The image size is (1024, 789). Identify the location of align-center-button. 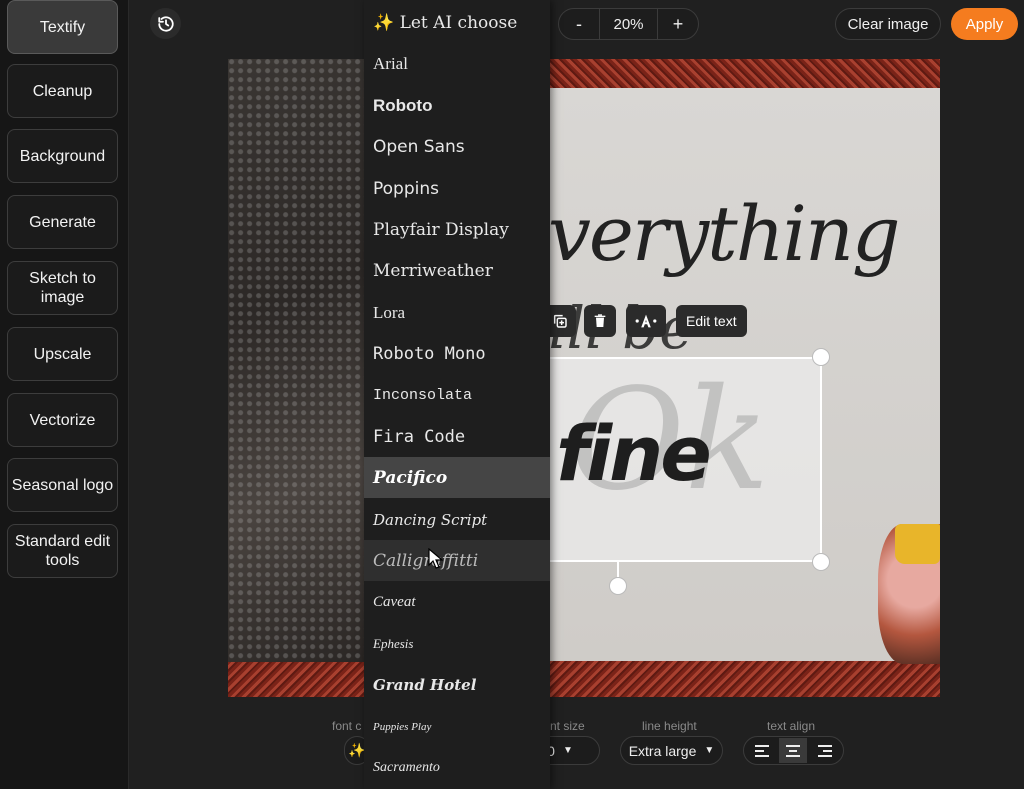
(793, 750).